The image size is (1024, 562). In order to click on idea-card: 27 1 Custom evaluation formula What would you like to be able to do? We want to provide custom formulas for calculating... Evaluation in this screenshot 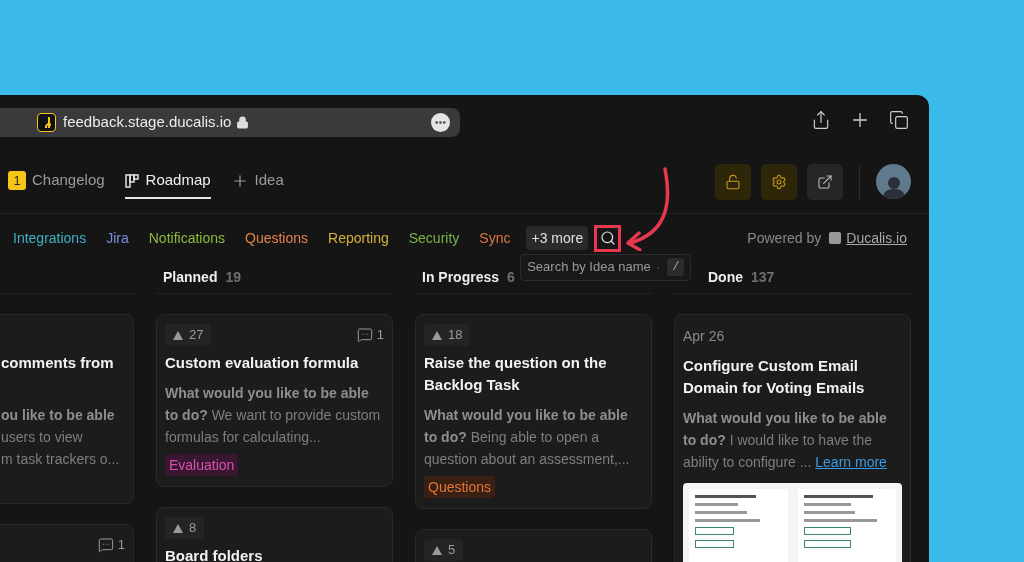, I will do `click(274, 400)`.